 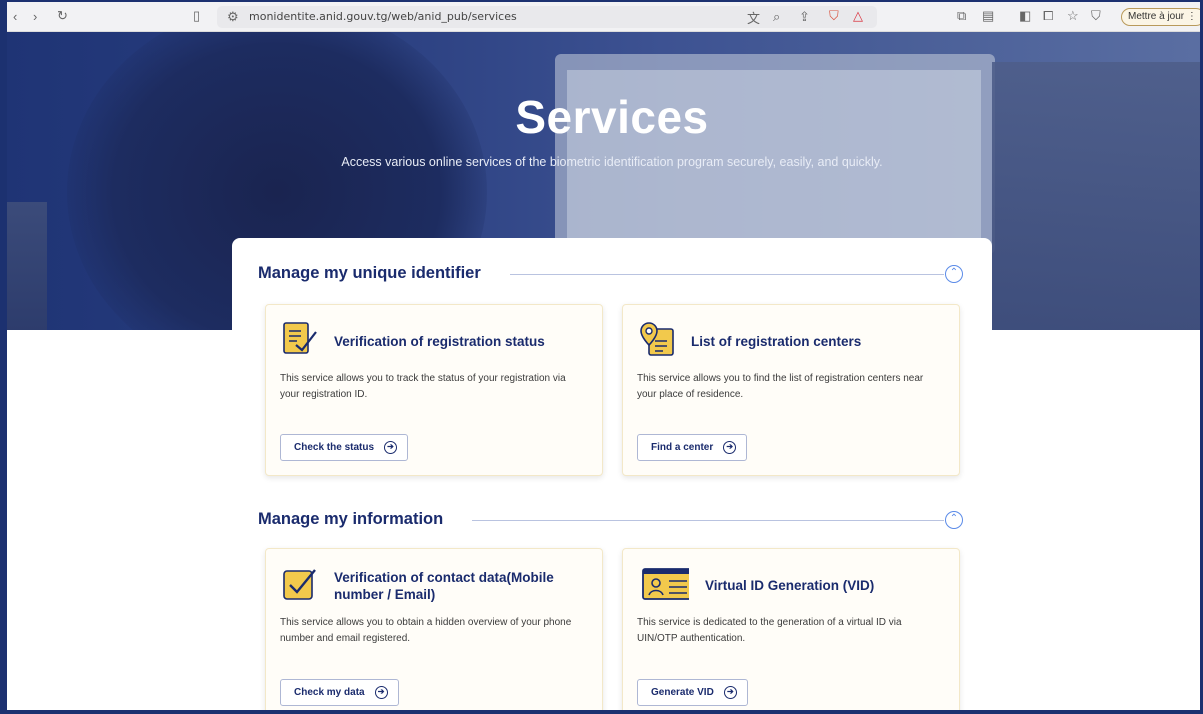 What do you see at coordinates (196, 16) in the screenshot?
I see `sidebar-toggle-icon: ▯` at bounding box center [196, 16].